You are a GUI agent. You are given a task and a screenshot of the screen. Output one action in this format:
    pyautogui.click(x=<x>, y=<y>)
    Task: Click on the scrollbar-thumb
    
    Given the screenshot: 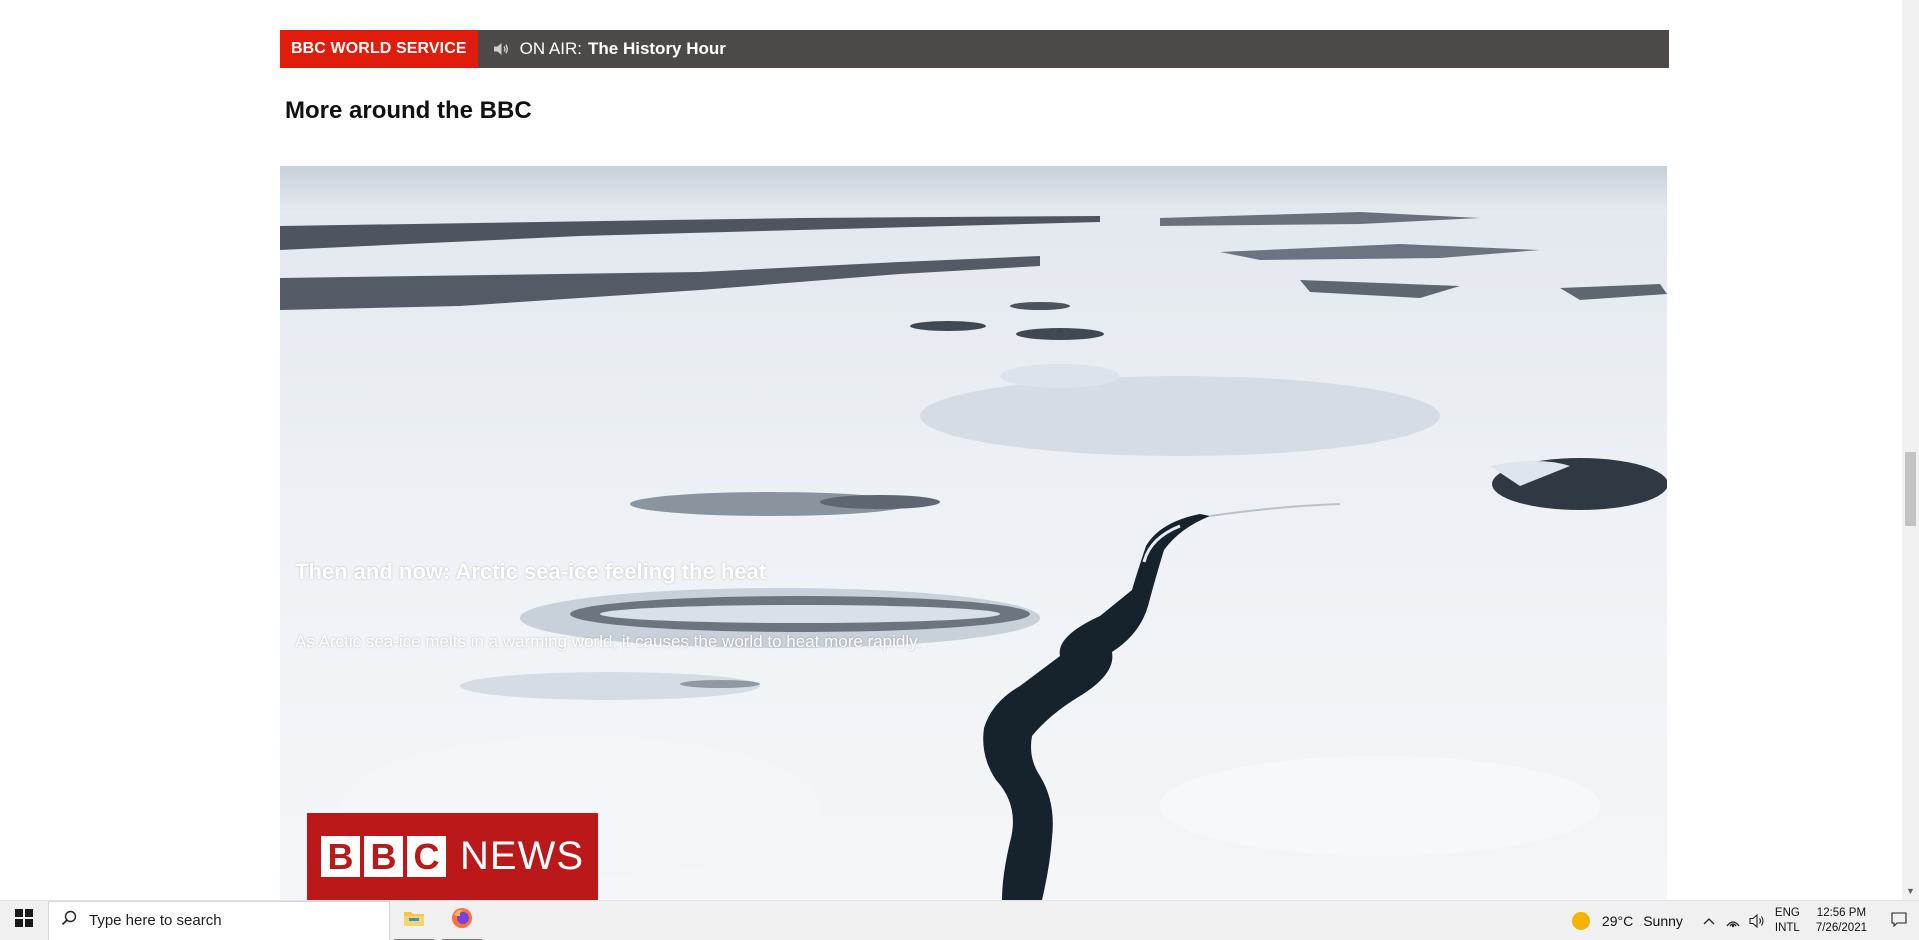 What is the action you would take?
    pyautogui.click(x=1910, y=489)
    